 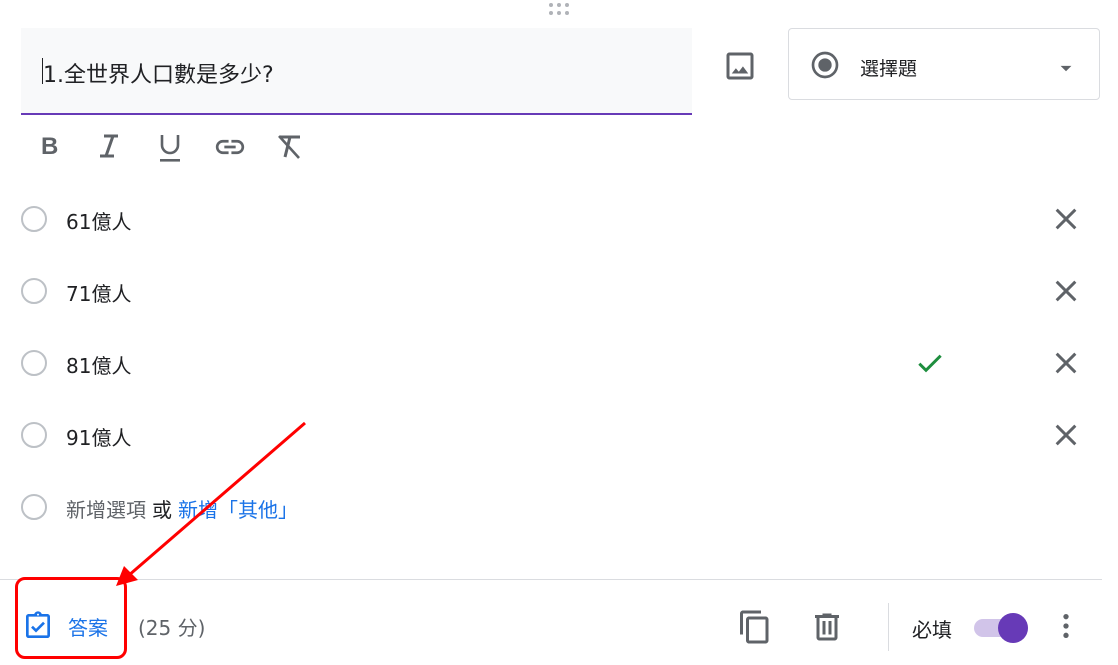 I want to click on clear-format-icon, so click(x=289, y=147).